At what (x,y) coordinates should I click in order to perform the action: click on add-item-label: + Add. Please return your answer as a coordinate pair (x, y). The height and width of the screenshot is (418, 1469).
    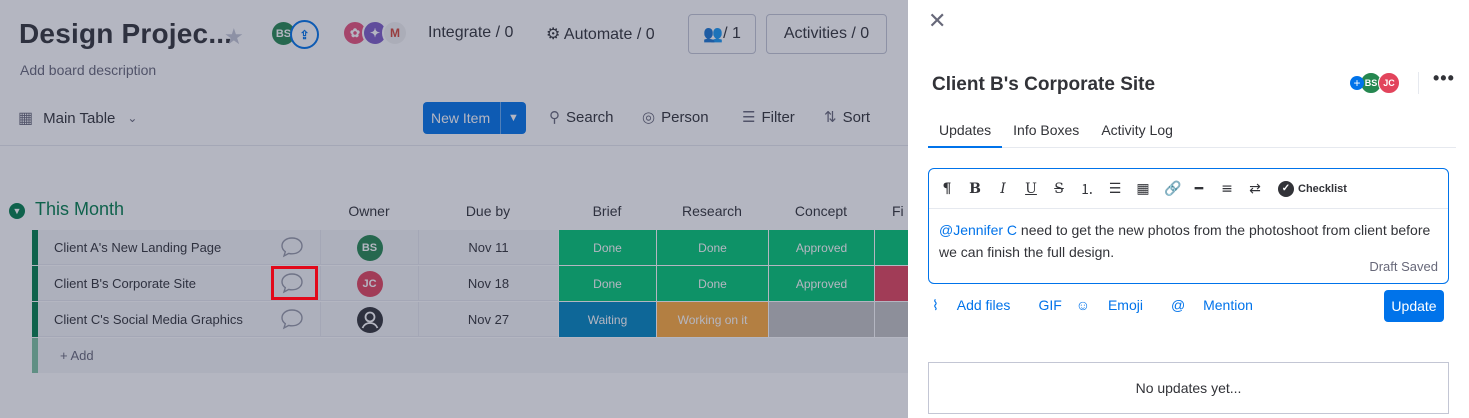
    Looking at the image, I should click on (77, 355).